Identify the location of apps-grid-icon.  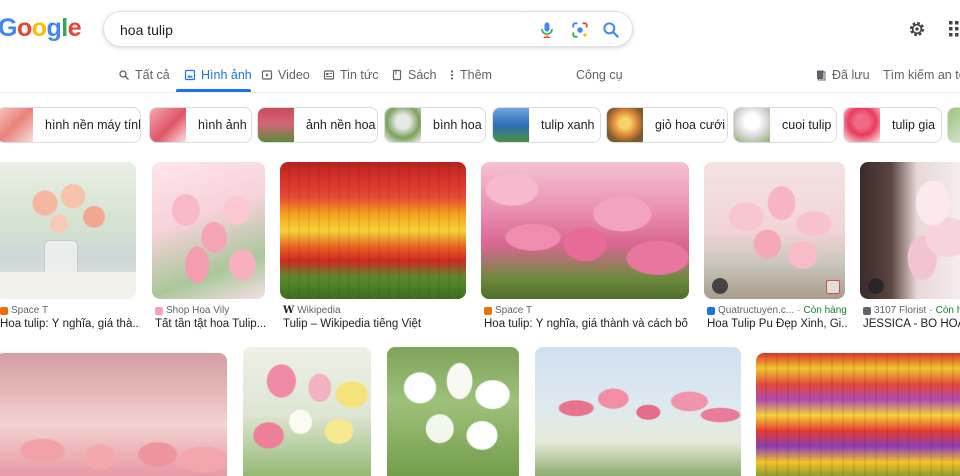
(954, 29).